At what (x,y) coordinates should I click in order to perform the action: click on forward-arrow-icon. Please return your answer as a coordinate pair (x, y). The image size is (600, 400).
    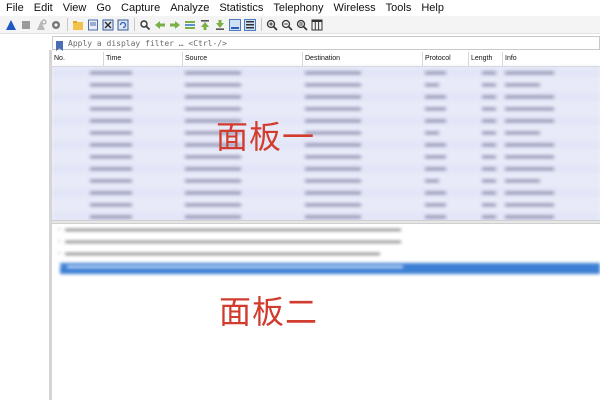
    Looking at the image, I should click on (174, 24).